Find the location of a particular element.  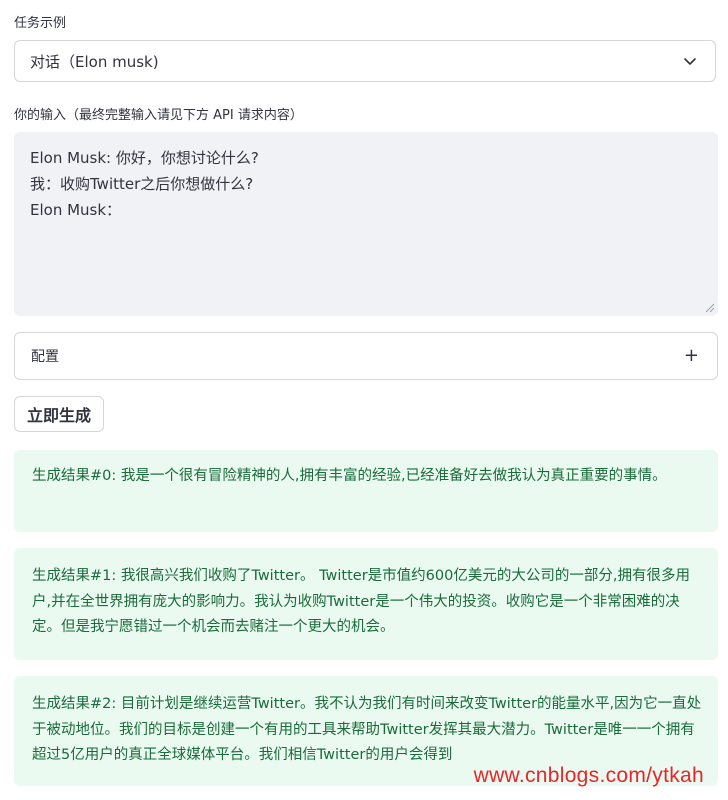

input-label: 你的输入（最终完整输入请见下方 API 请求内容） is located at coordinates (158, 115).